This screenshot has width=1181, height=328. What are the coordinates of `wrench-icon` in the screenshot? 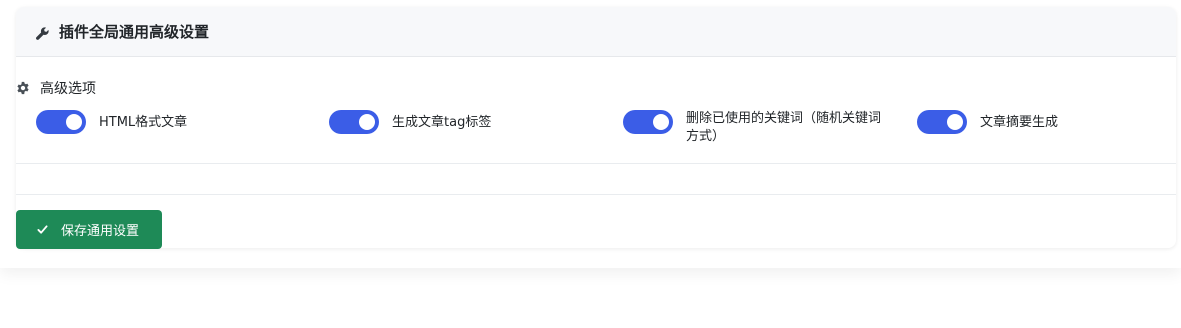 It's located at (42, 32).